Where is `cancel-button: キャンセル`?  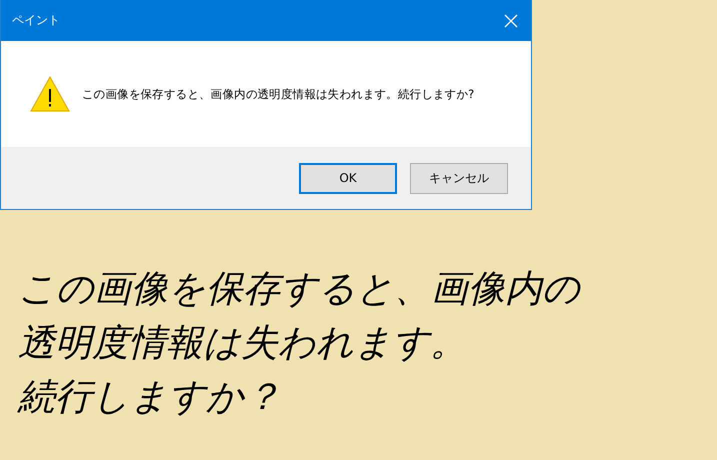 cancel-button: キャンセル is located at coordinates (459, 178).